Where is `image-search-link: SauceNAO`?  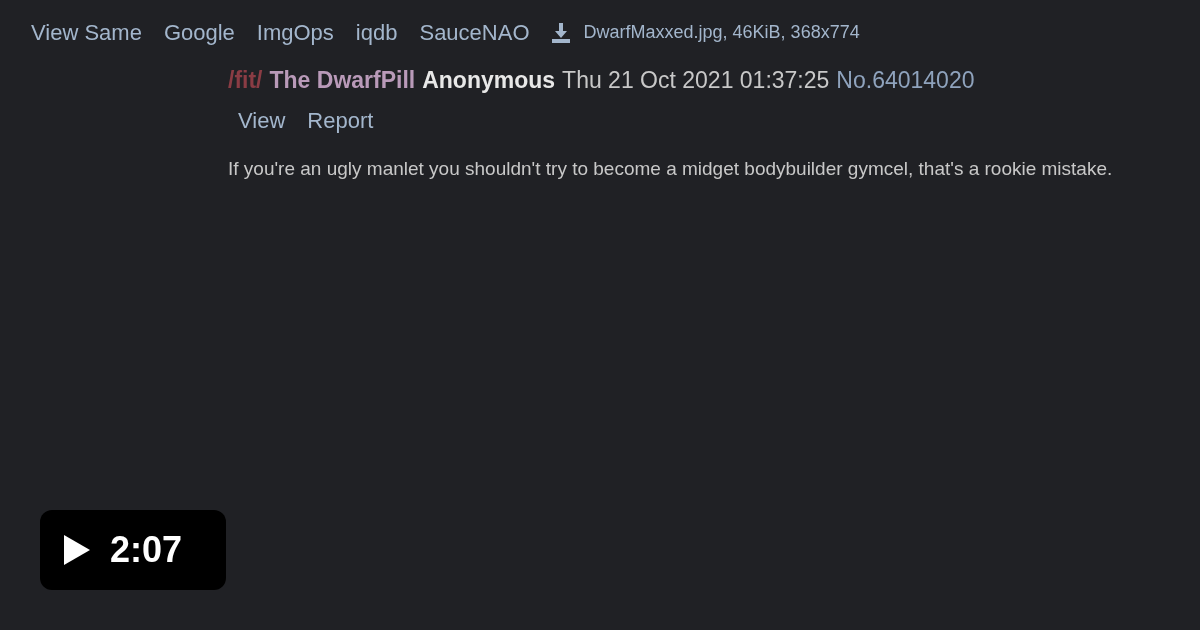
image-search-link: SauceNAO is located at coordinates (474, 32).